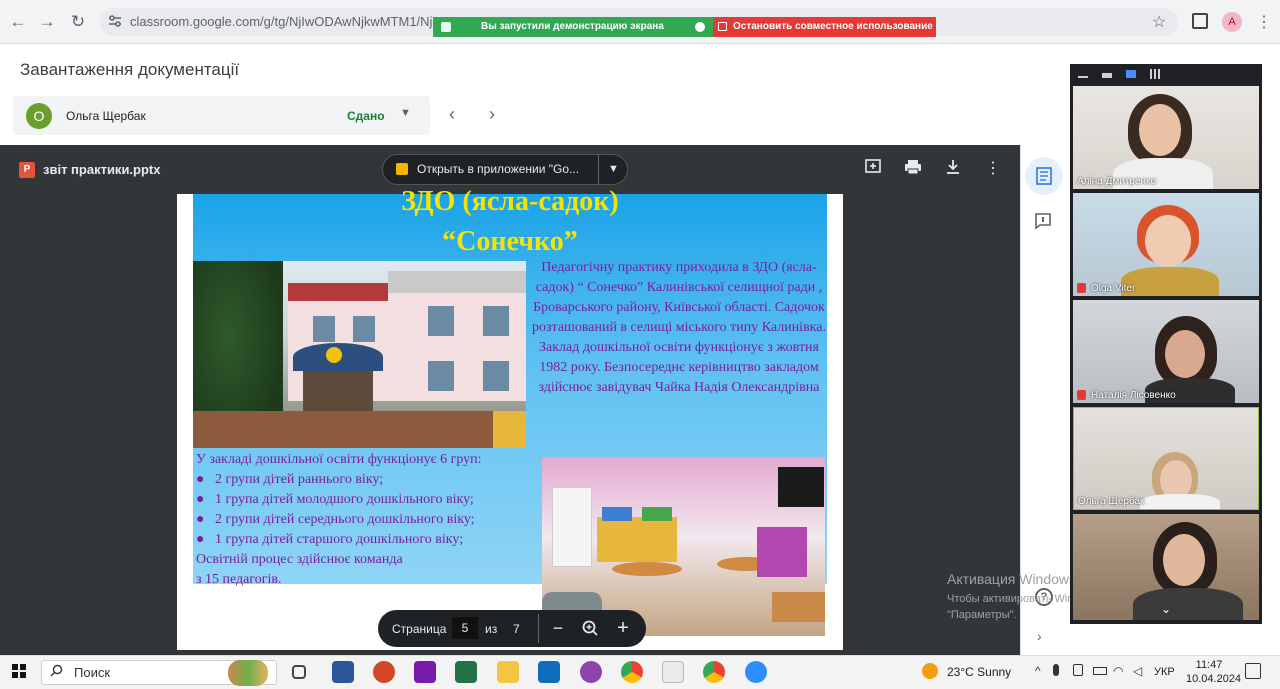  I want to click on kindergarten-building-photo, so click(359, 354).